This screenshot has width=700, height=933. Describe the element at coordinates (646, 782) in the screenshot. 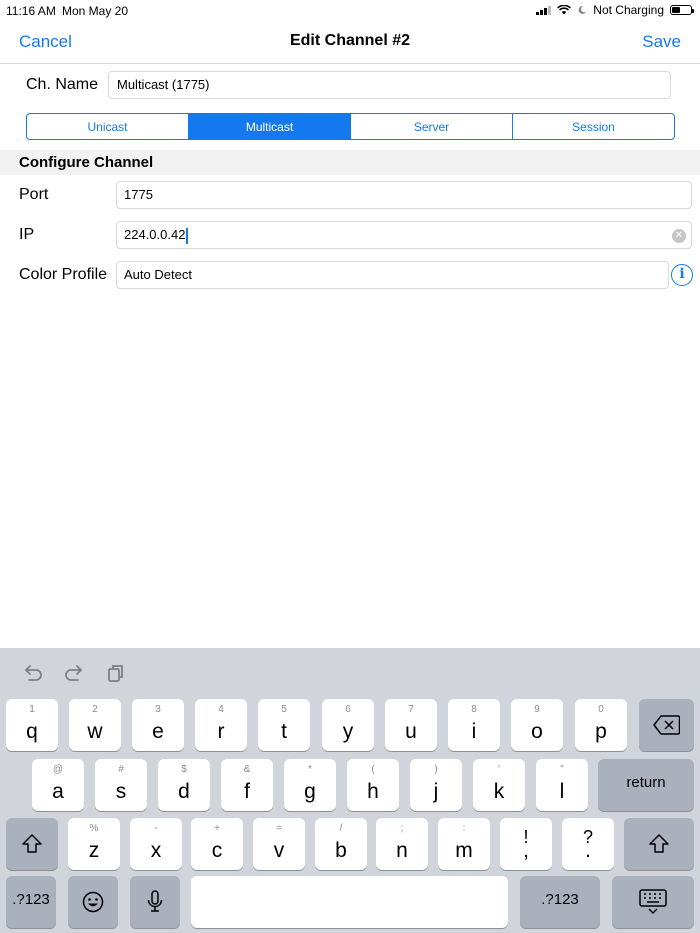

I see `return-key-label: return` at that location.